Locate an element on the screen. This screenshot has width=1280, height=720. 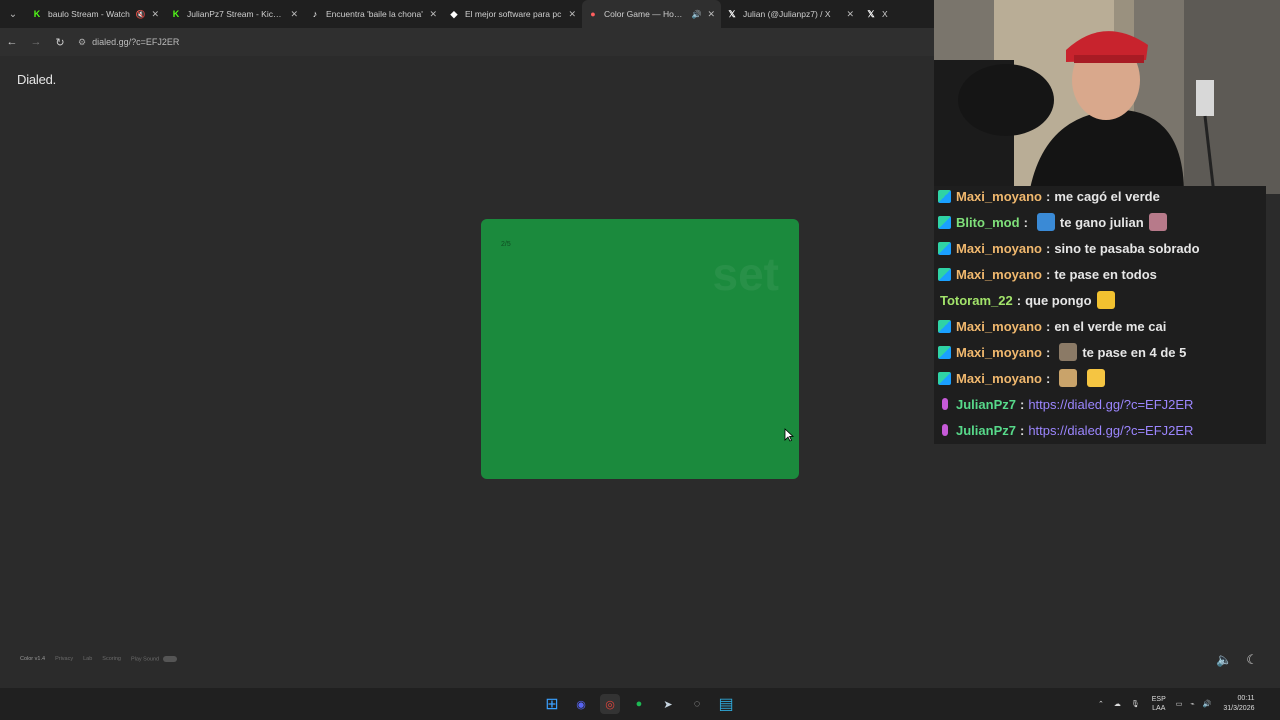
browser-tab: Kbaulo Stream - Watch 🔇 ✕ is located at coordinates (95, 14).